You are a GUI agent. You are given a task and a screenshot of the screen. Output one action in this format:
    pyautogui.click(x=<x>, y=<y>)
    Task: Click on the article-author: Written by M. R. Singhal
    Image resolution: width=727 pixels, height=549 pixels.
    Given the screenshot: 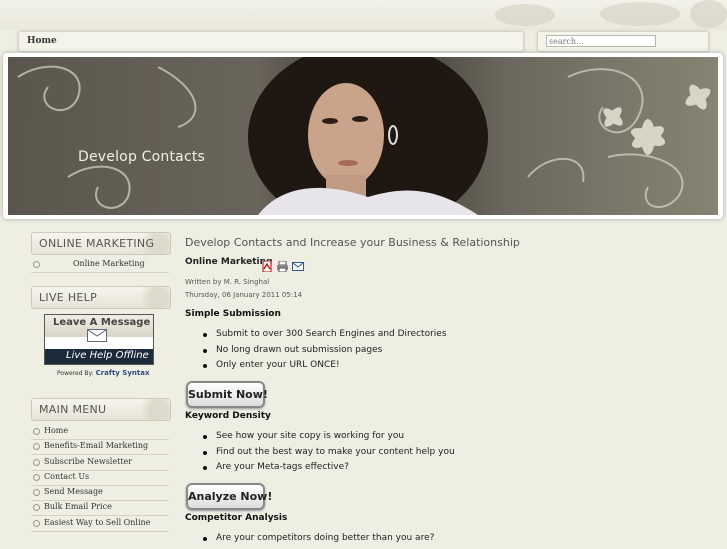 What is the action you would take?
    pyautogui.click(x=227, y=282)
    